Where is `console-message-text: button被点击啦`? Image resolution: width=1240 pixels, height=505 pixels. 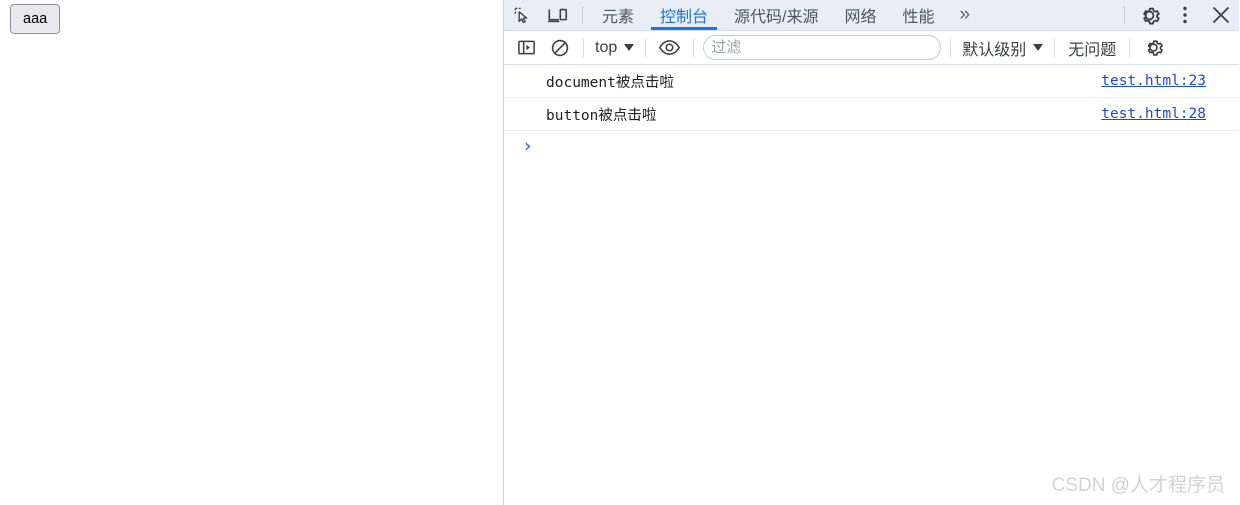 console-message-text: button被点击啦 is located at coordinates (601, 115).